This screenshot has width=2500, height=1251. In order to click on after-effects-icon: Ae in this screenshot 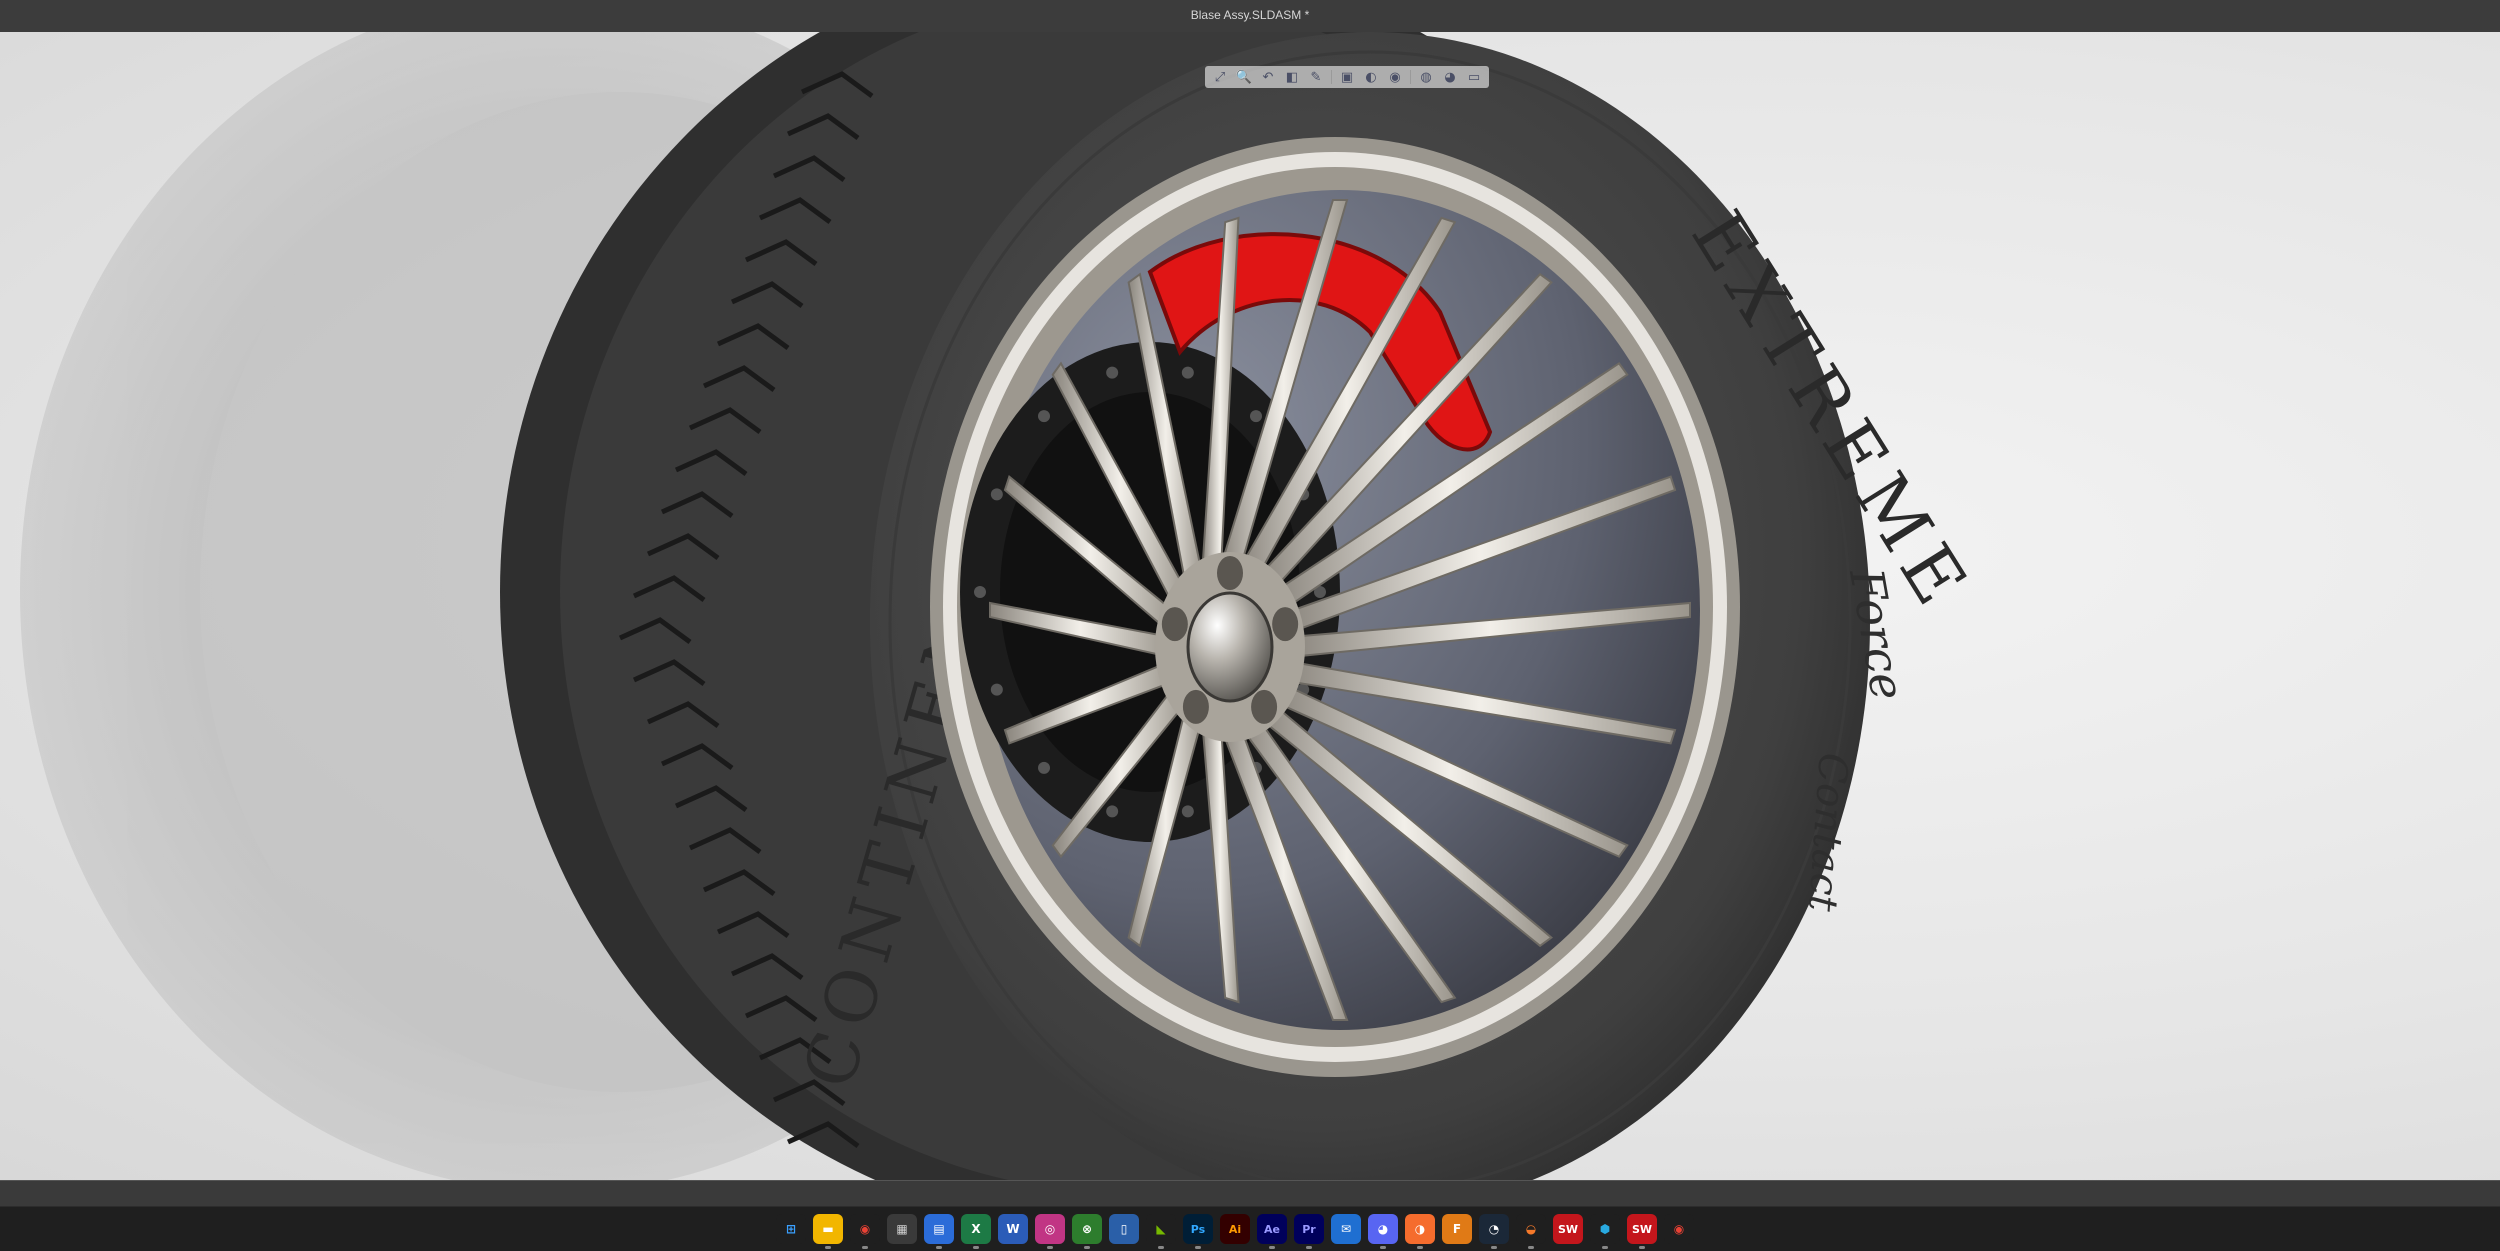, I will do `click(1272, 1231)`.